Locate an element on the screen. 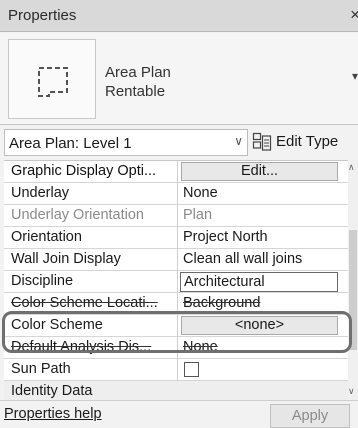 The image size is (358, 428). type-value: Rentable is located at coordinates (135, 91).